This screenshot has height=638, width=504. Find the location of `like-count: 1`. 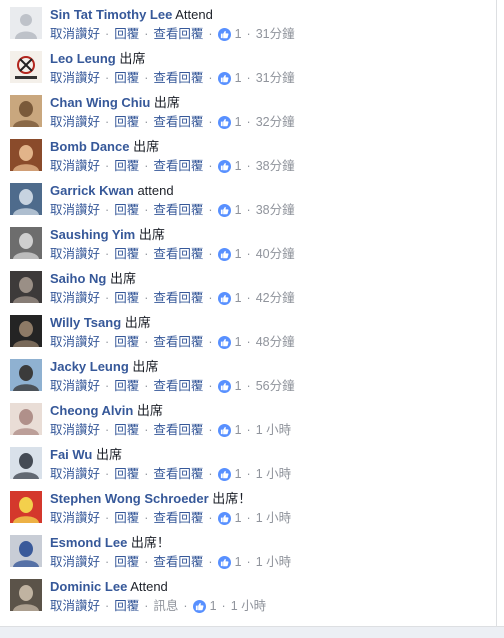

like-count: 1 is located at coordinates (238, 562).